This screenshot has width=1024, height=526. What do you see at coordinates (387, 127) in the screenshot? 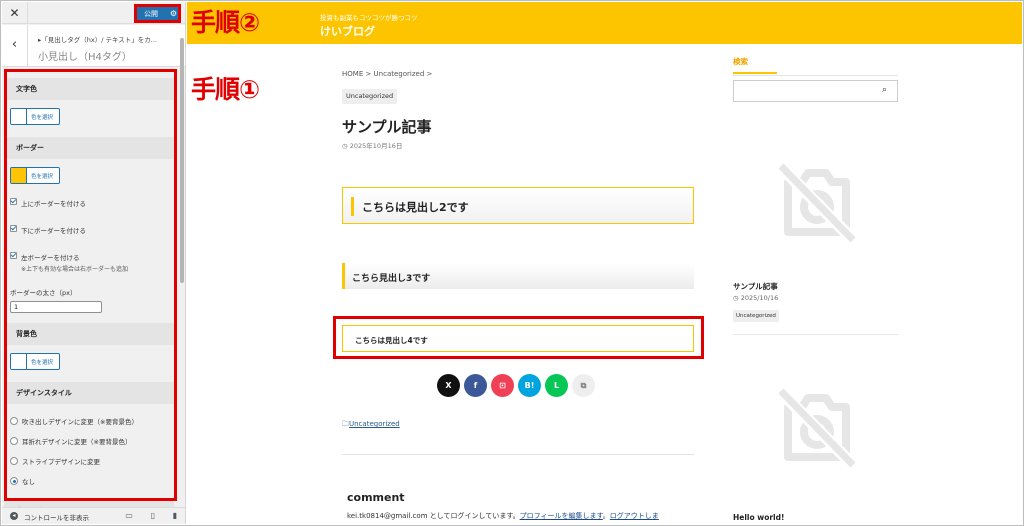
I see `post-title: サンプル記事` at bounding box center [387, 127].